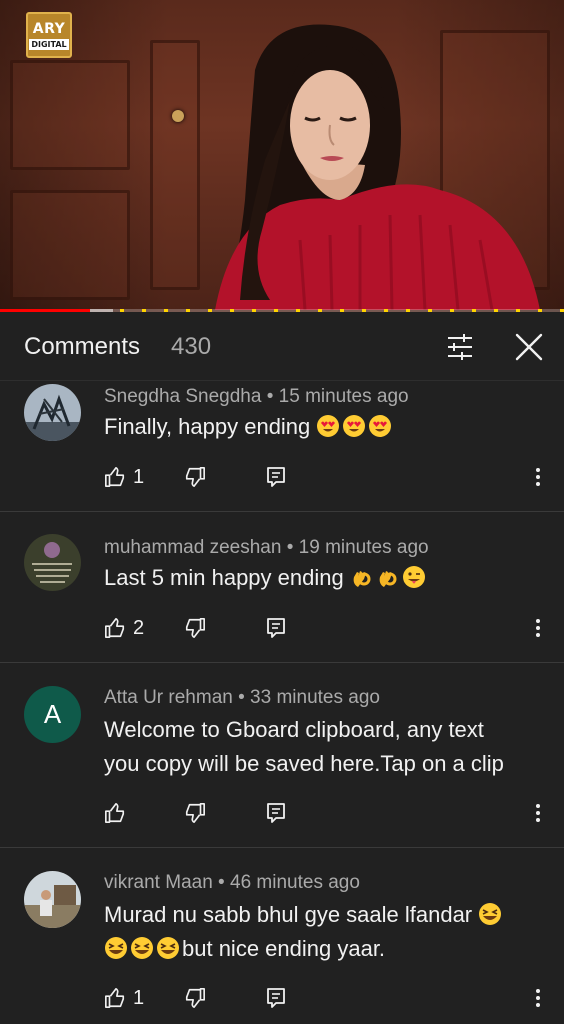 This screenshot has height=1024, width=564. I want to click on comment-author-line: muhammad zeeshan • 19 minutes ago, so click(266, 548).